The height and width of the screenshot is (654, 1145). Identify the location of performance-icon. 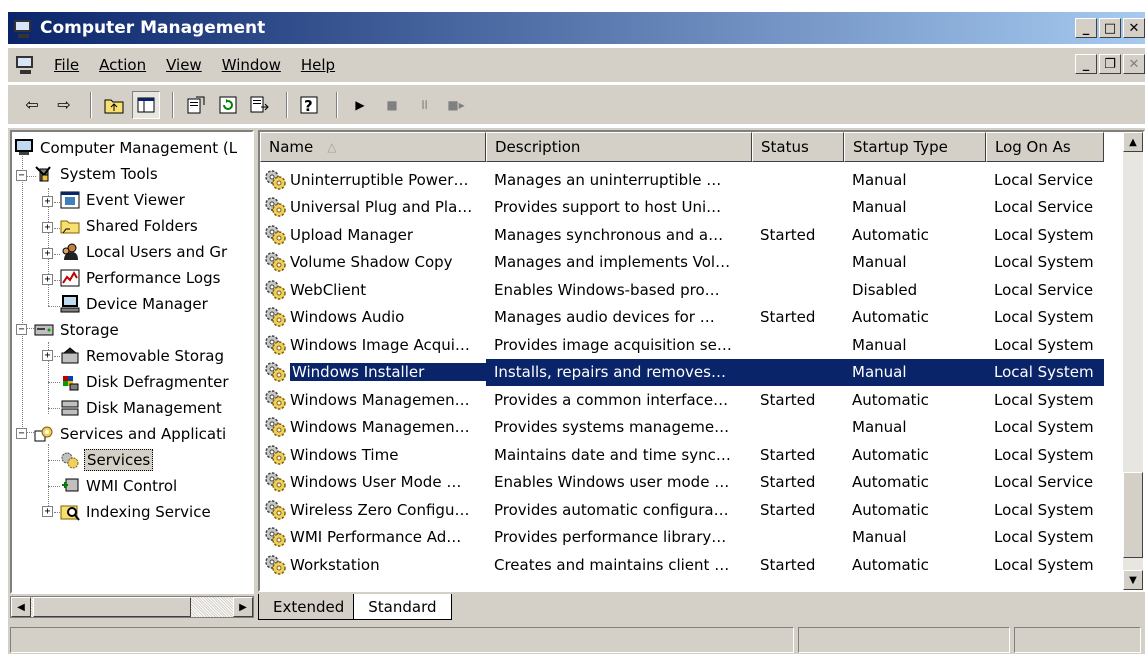
(70, 278).